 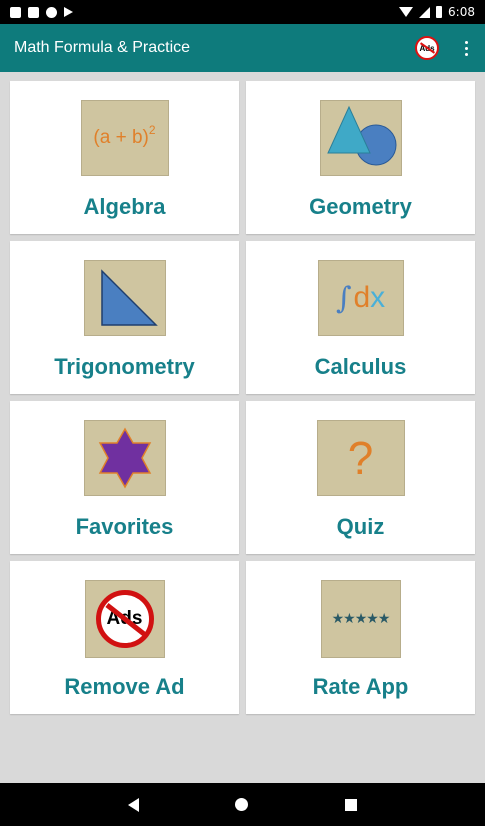 I want to click on tile-geometry: Geometry, so click(x=360, y=157).